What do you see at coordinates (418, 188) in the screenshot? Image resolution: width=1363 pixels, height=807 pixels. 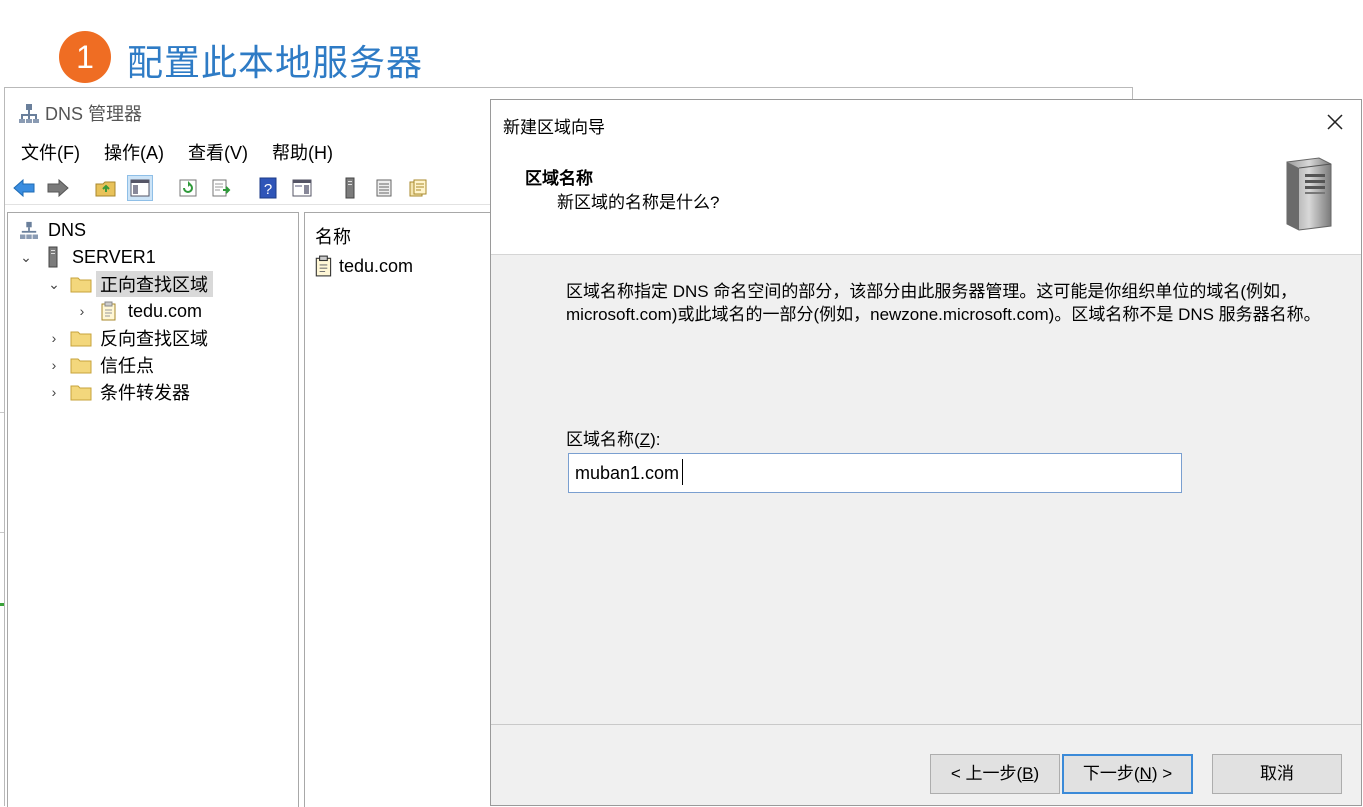 I see `properties-icon` at bounding box center [418, 188].